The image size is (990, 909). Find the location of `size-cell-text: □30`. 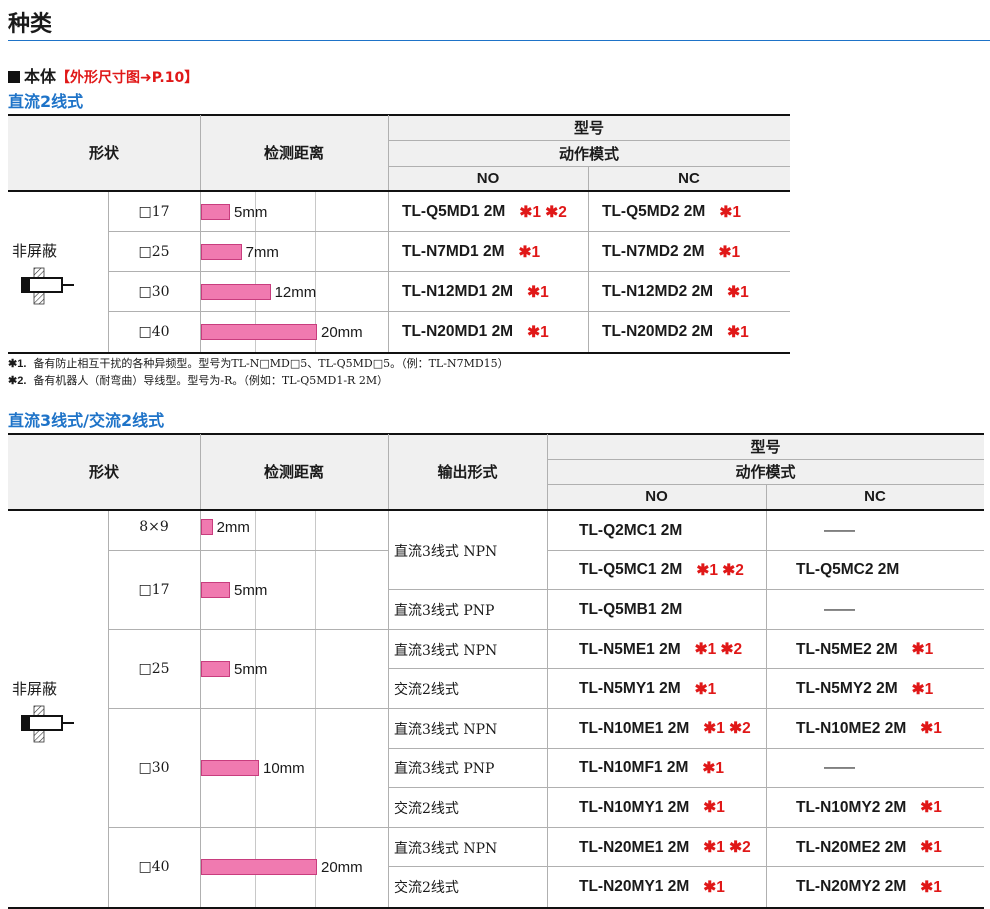

size-cell-text: □30 is located at coordinates (154, 768).